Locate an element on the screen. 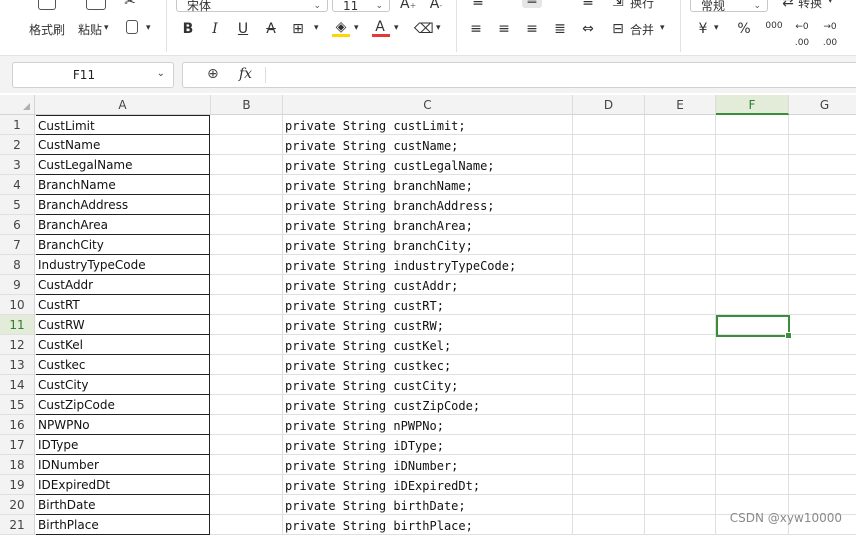 This screenshot has width=856, height=535. cell-a4: BranchName is located at coordinates (123, 185).